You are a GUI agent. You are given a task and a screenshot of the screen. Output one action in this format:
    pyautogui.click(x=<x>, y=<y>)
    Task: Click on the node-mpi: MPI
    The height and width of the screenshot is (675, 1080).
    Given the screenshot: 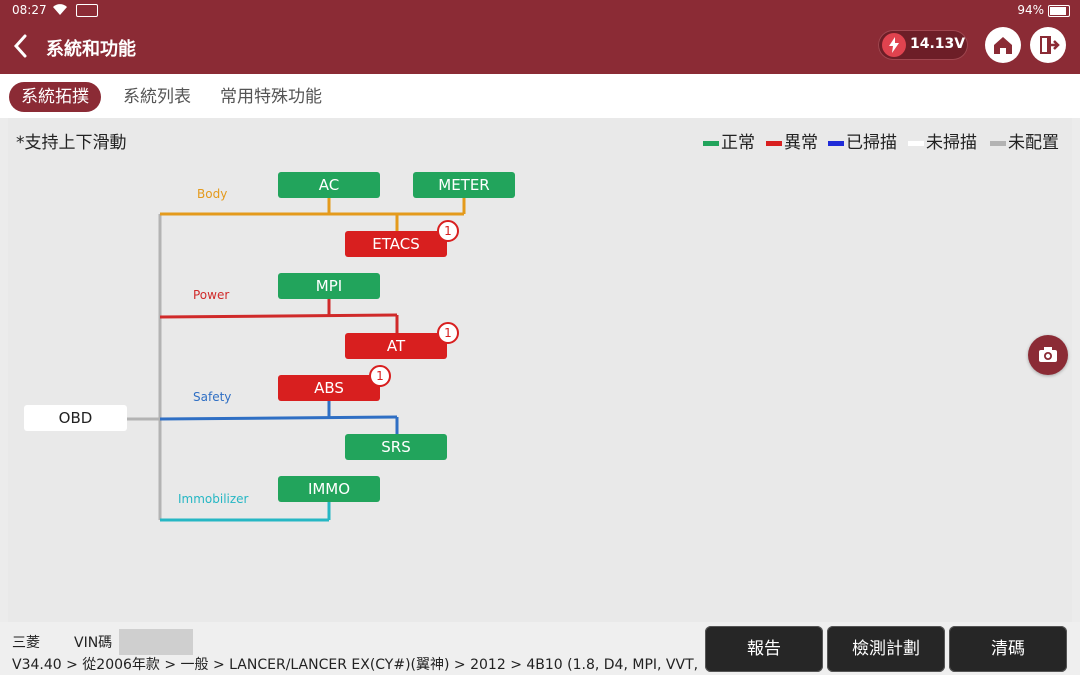 What is the action you would take?
    pyautogui.click(x=329, y=286)
    